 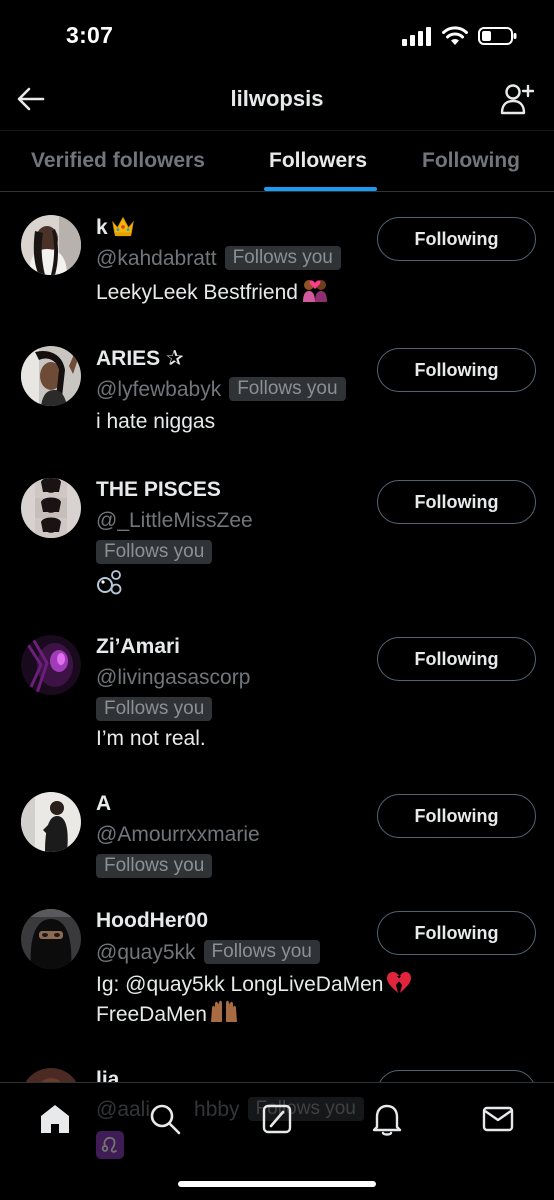 I want to click on user-handle: @lyfewbabyk Follows you, so click(x=221, y=389).